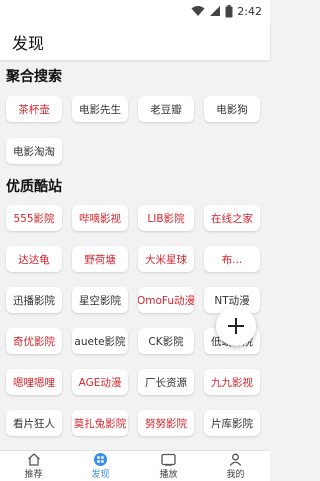  I want to click on grid-icon, so click(100, 459).